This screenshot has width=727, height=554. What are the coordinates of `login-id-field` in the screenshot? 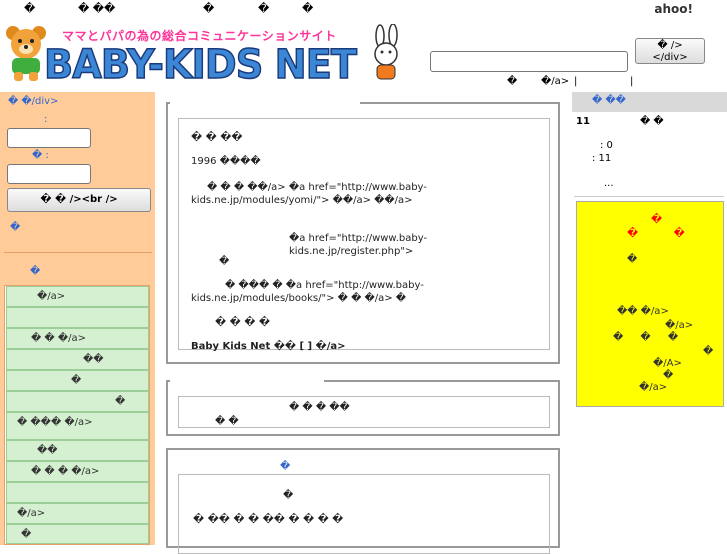 It's located at (49, 138).